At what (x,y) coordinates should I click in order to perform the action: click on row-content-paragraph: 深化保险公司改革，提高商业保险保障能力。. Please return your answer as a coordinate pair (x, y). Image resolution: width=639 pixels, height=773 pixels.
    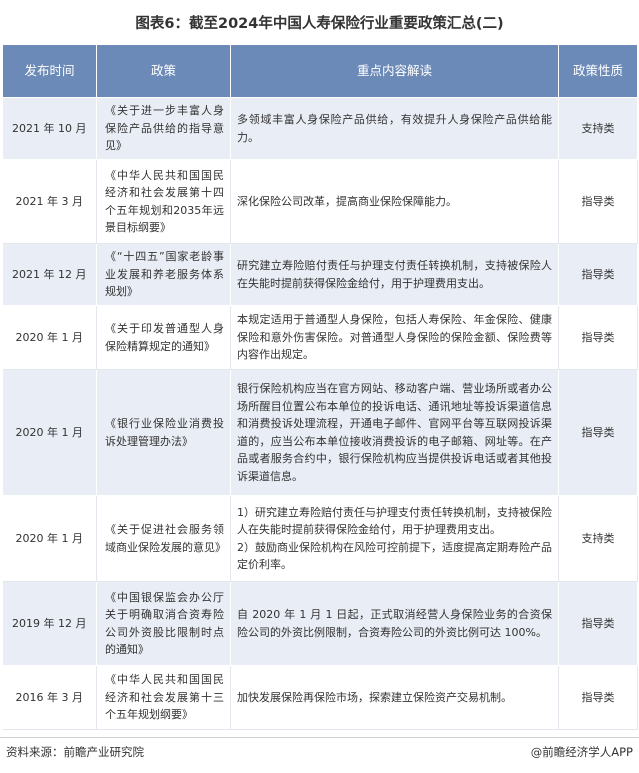
    Looking at the image, I should click on (347, 201).